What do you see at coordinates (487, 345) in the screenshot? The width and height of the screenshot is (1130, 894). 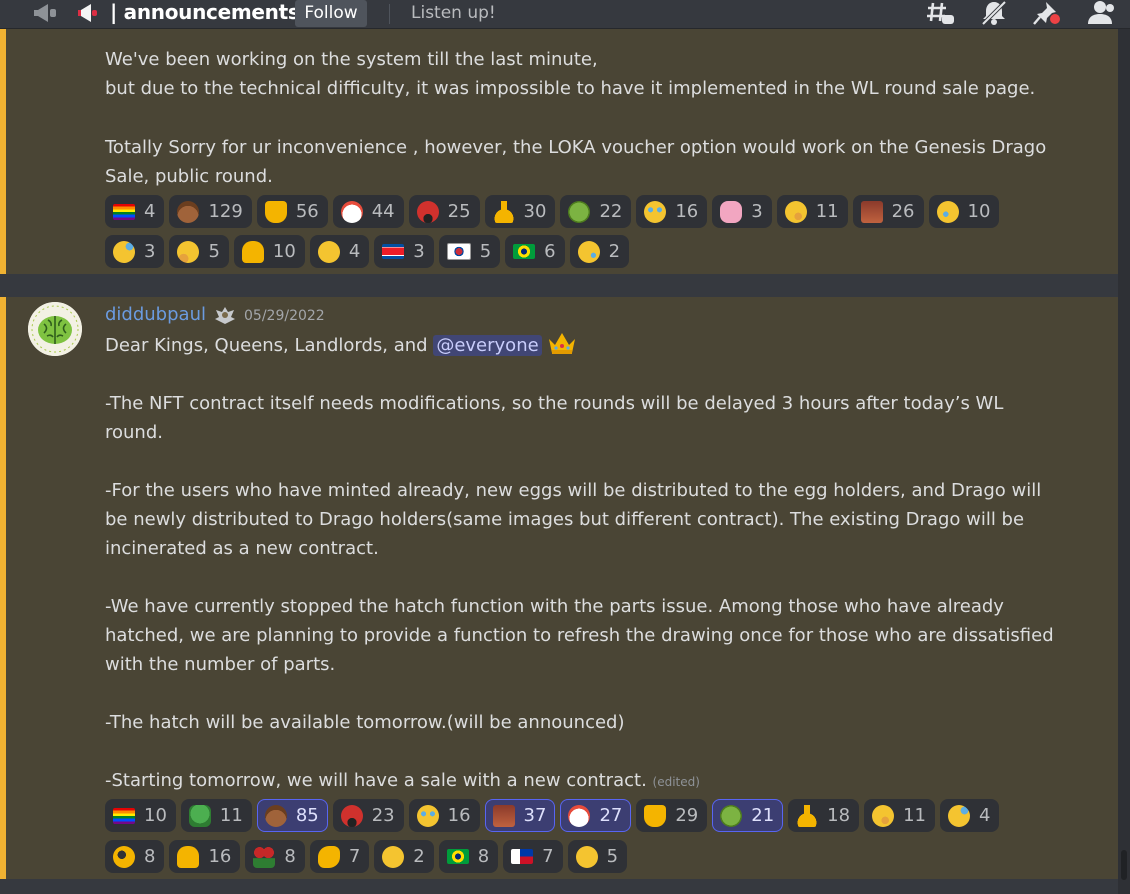 I see `everyone-mention: @everyone` at bounding box center [487, 345].